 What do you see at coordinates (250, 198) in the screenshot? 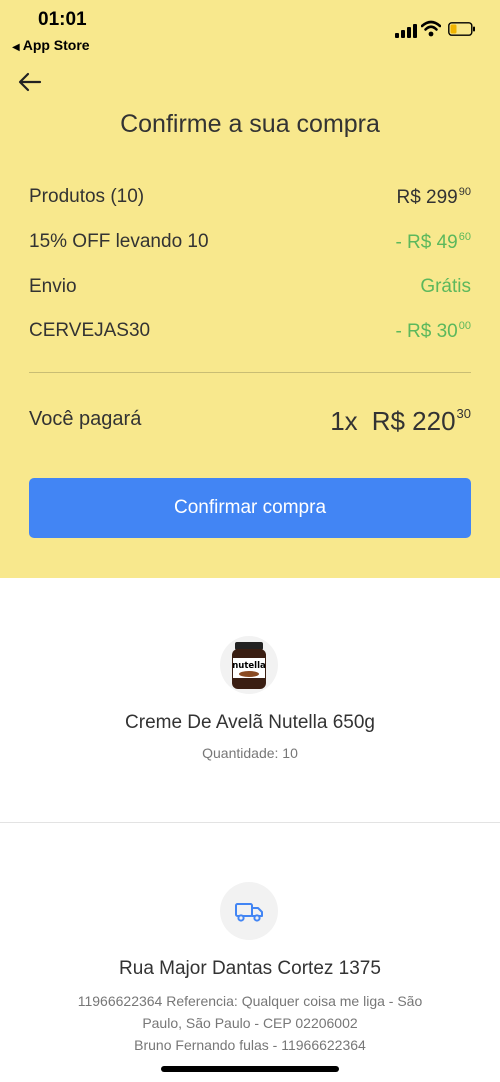
I see `summary-row-products: Produtos (10) R$ 29990` at bounding box center [250, 198].